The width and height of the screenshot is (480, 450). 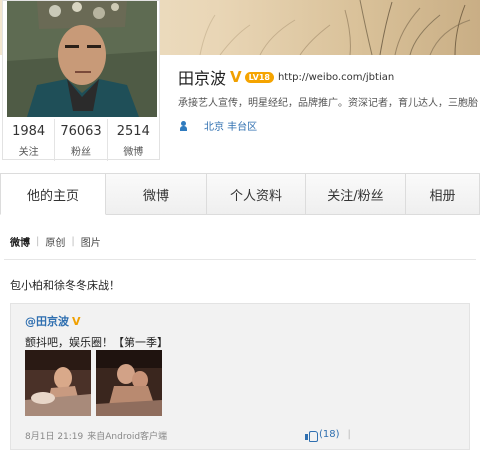 What do you see at coordinates (81, 131) in the screenshot?
I see `stat-followers-count: 76063` at bounding box center [81, 131].